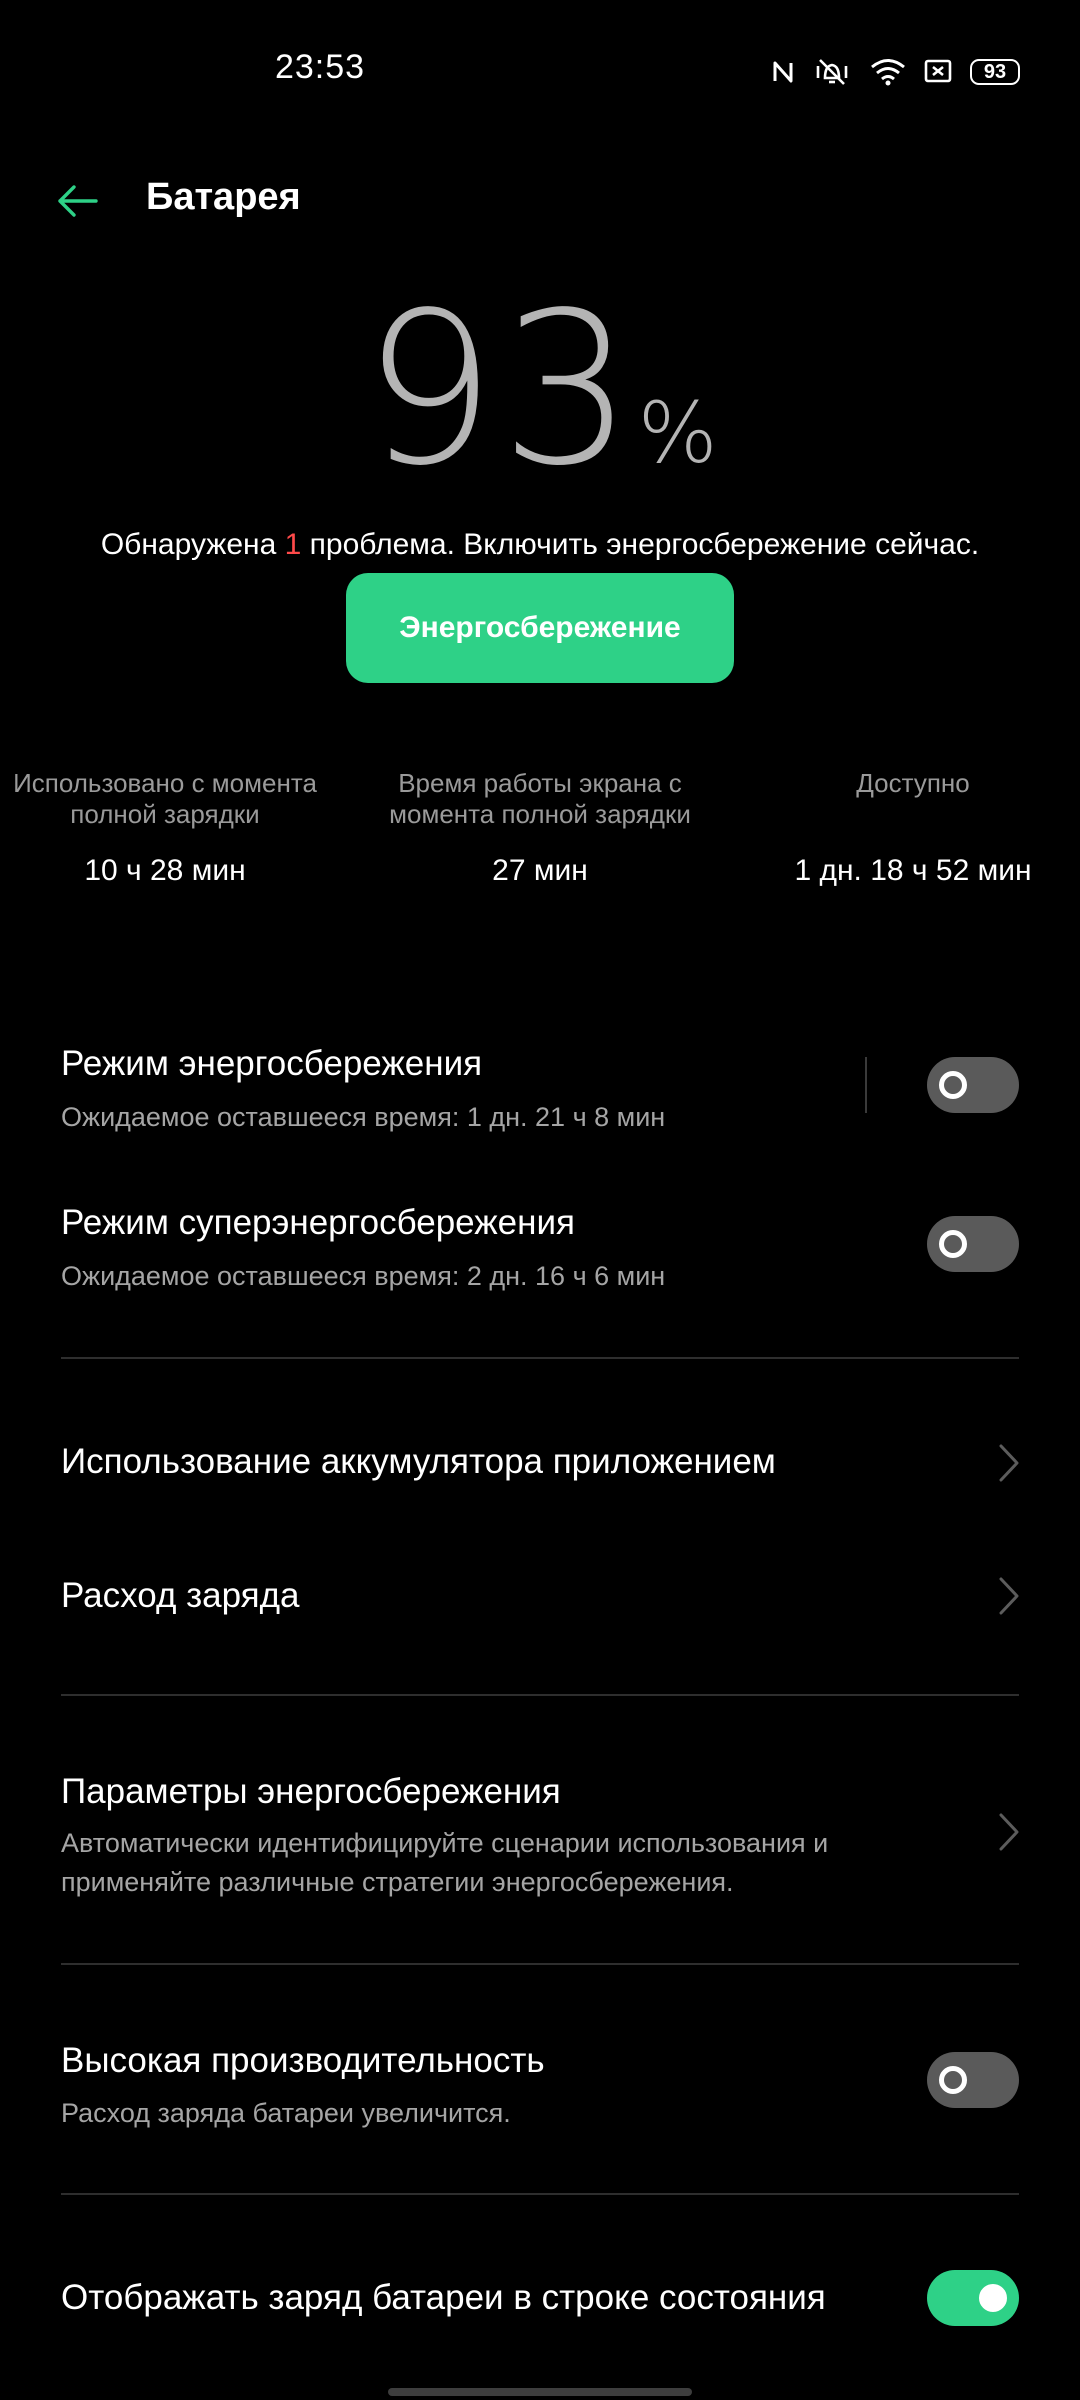 This screenshot has width=1080, height=2400. Describe the element at coordinates (906, 828) in the screenshot. I see `stat-available: Доступно 1 дн. 18 ч 52 мин` at that location.